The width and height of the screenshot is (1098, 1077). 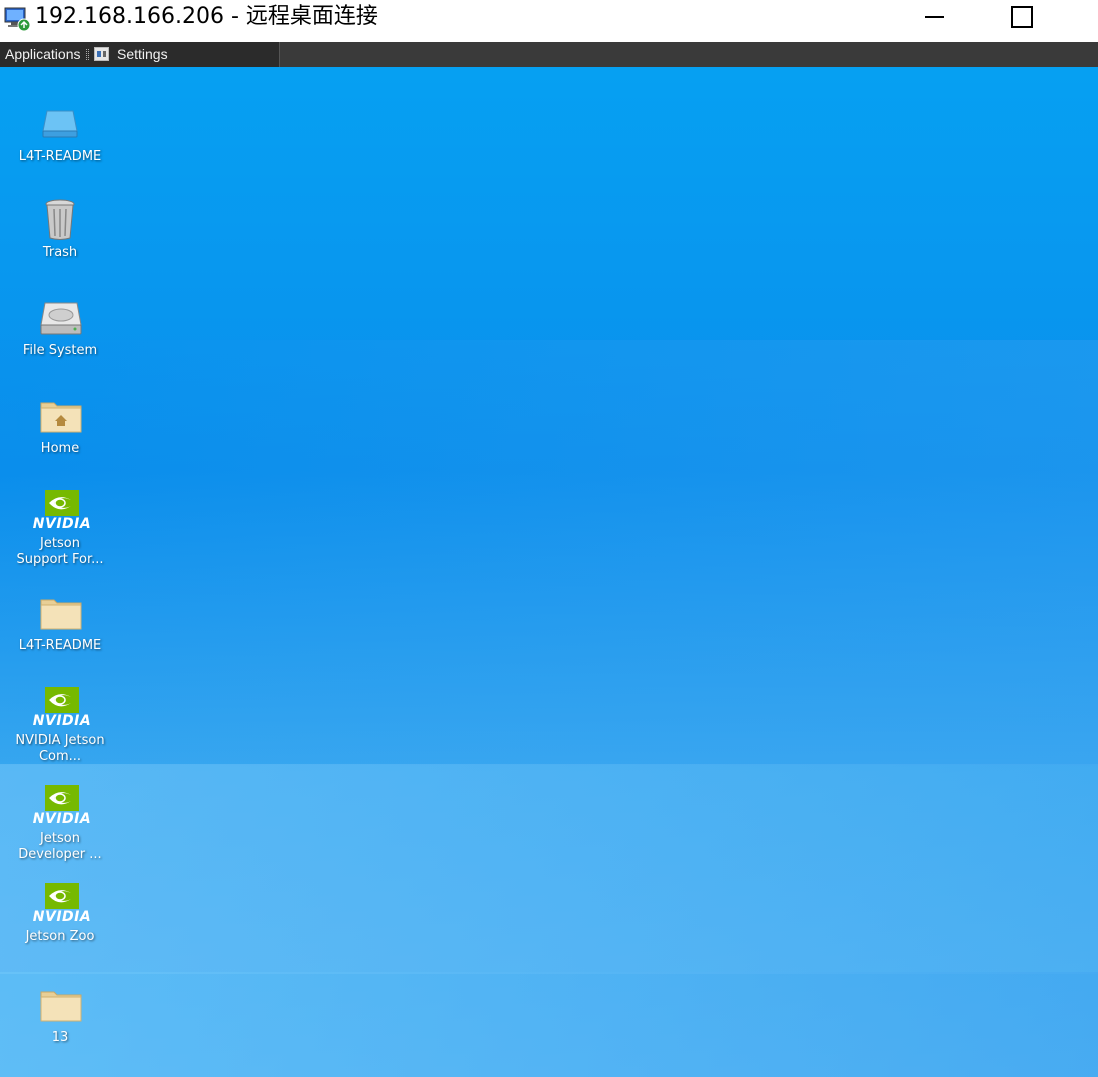 I want to click on settings-taskbar-button: Settings, so click(x=131, y=54).